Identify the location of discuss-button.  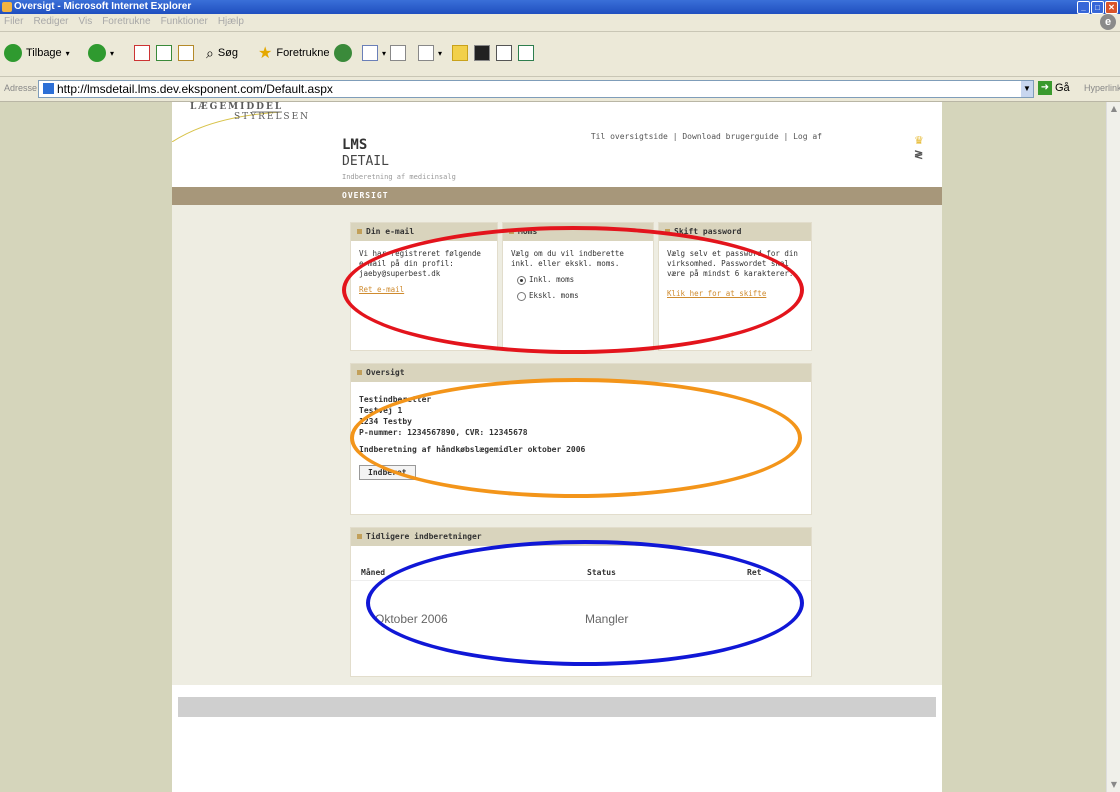
(526, 53).